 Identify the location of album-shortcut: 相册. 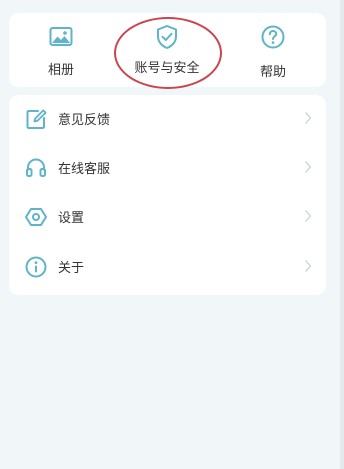
(61, 50).